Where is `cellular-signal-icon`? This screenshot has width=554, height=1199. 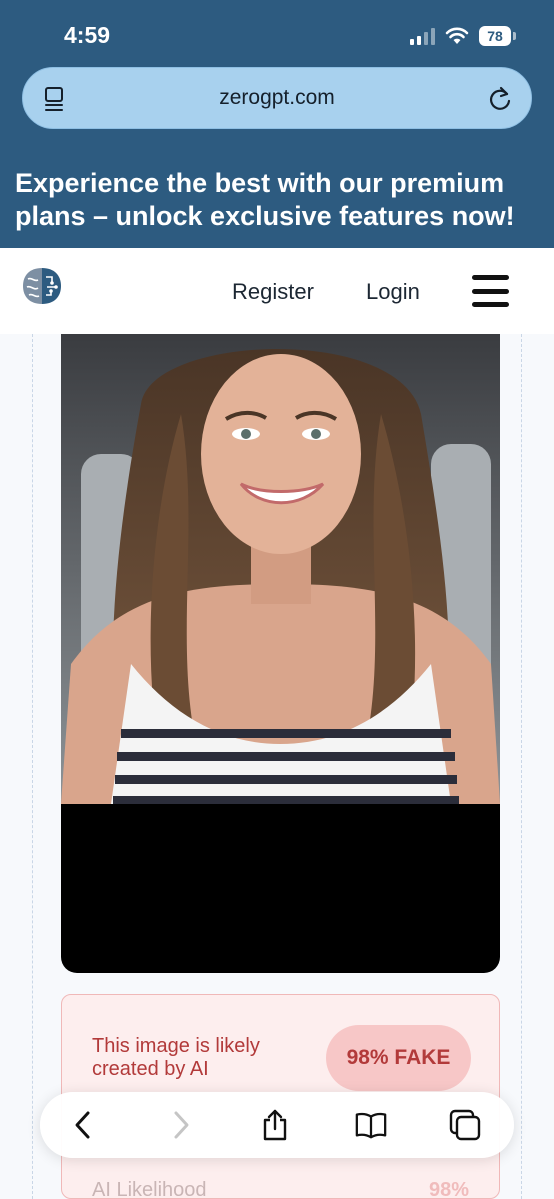
cellular-signal-icon is located at coordinates (422, 36).